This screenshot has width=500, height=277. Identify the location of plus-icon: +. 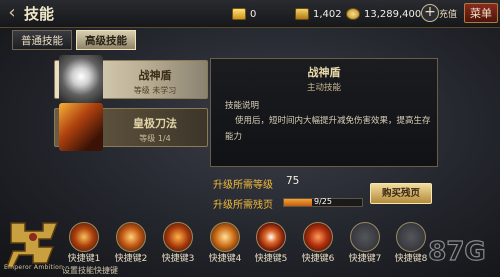
(430, 13).